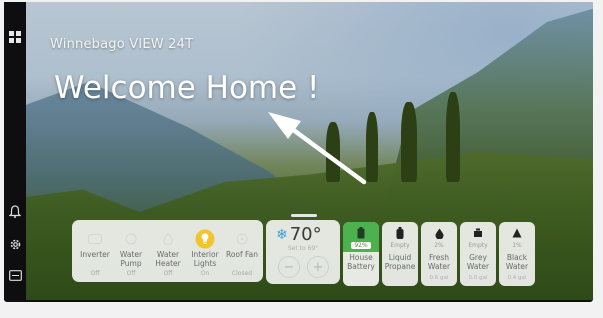 The image size is (603, 318). What do you see at coordinates (439, 233) in the screenshot?
I see `water-drop-icon` at bounding box center [439, 233].